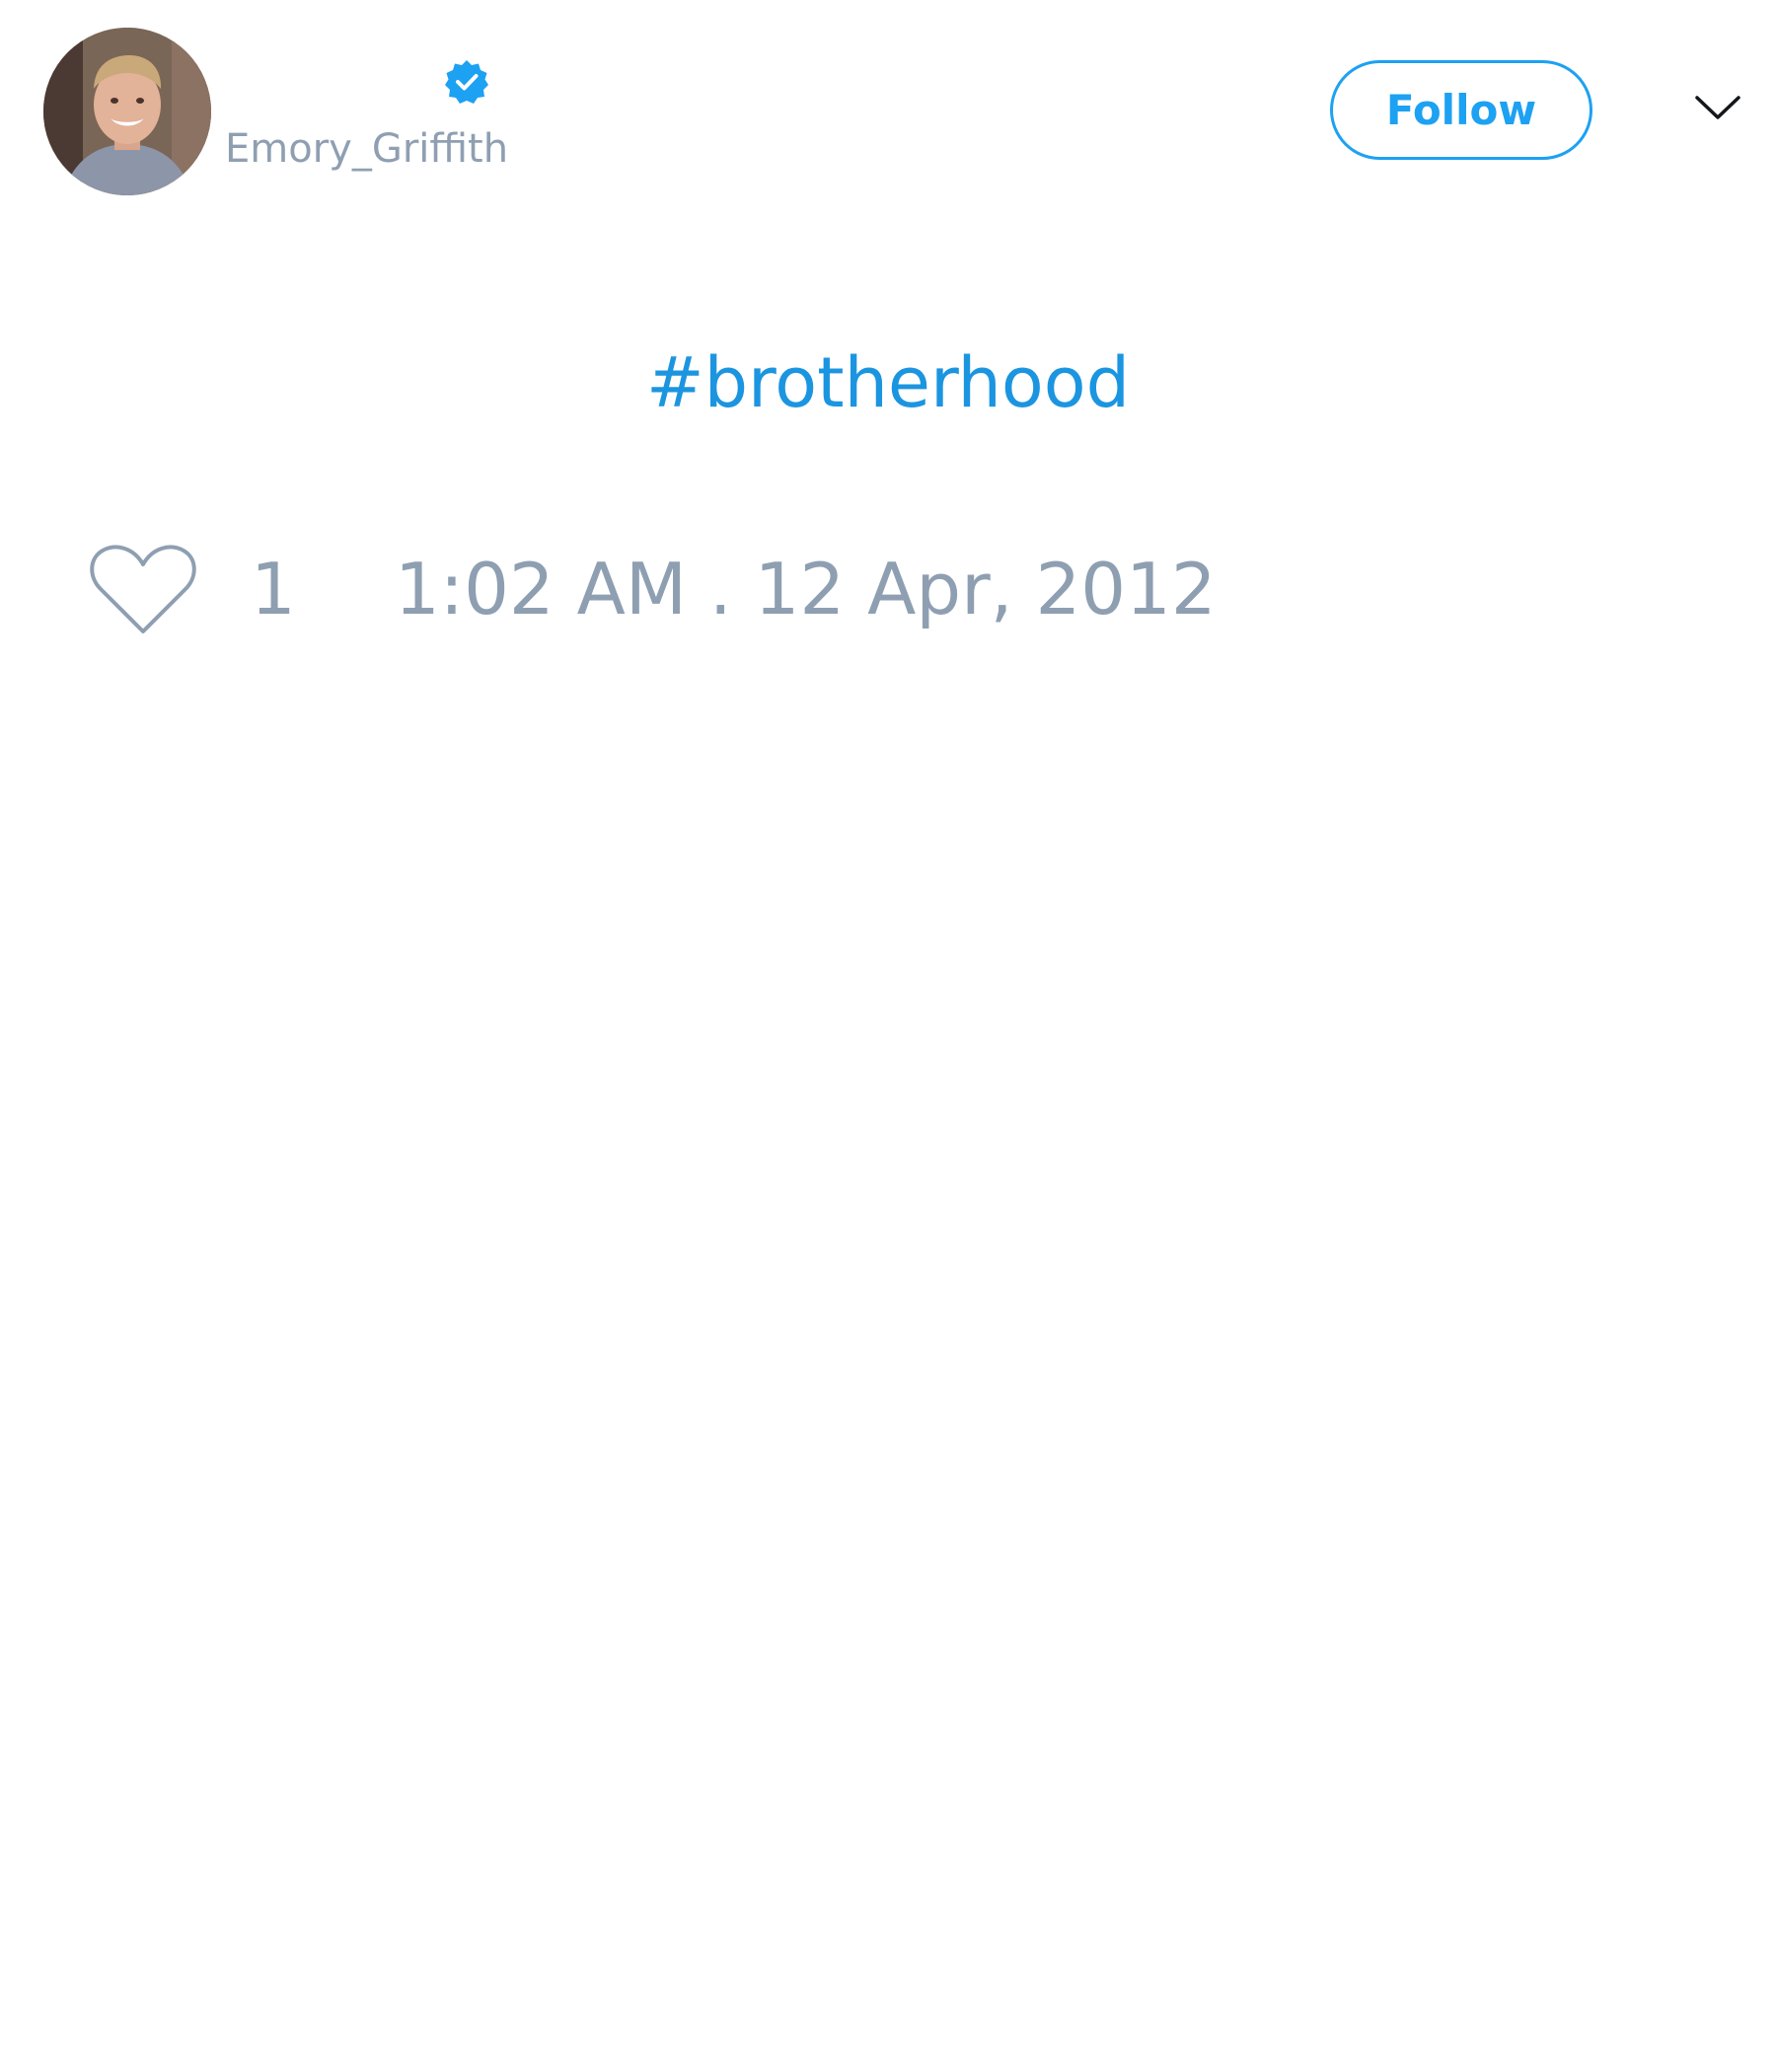 This screenshot has height=2072, width=1776. What do you see at coordinates (143, 590) in the screenshot?
I see `heart-icon` at bounding box center [143, 590].